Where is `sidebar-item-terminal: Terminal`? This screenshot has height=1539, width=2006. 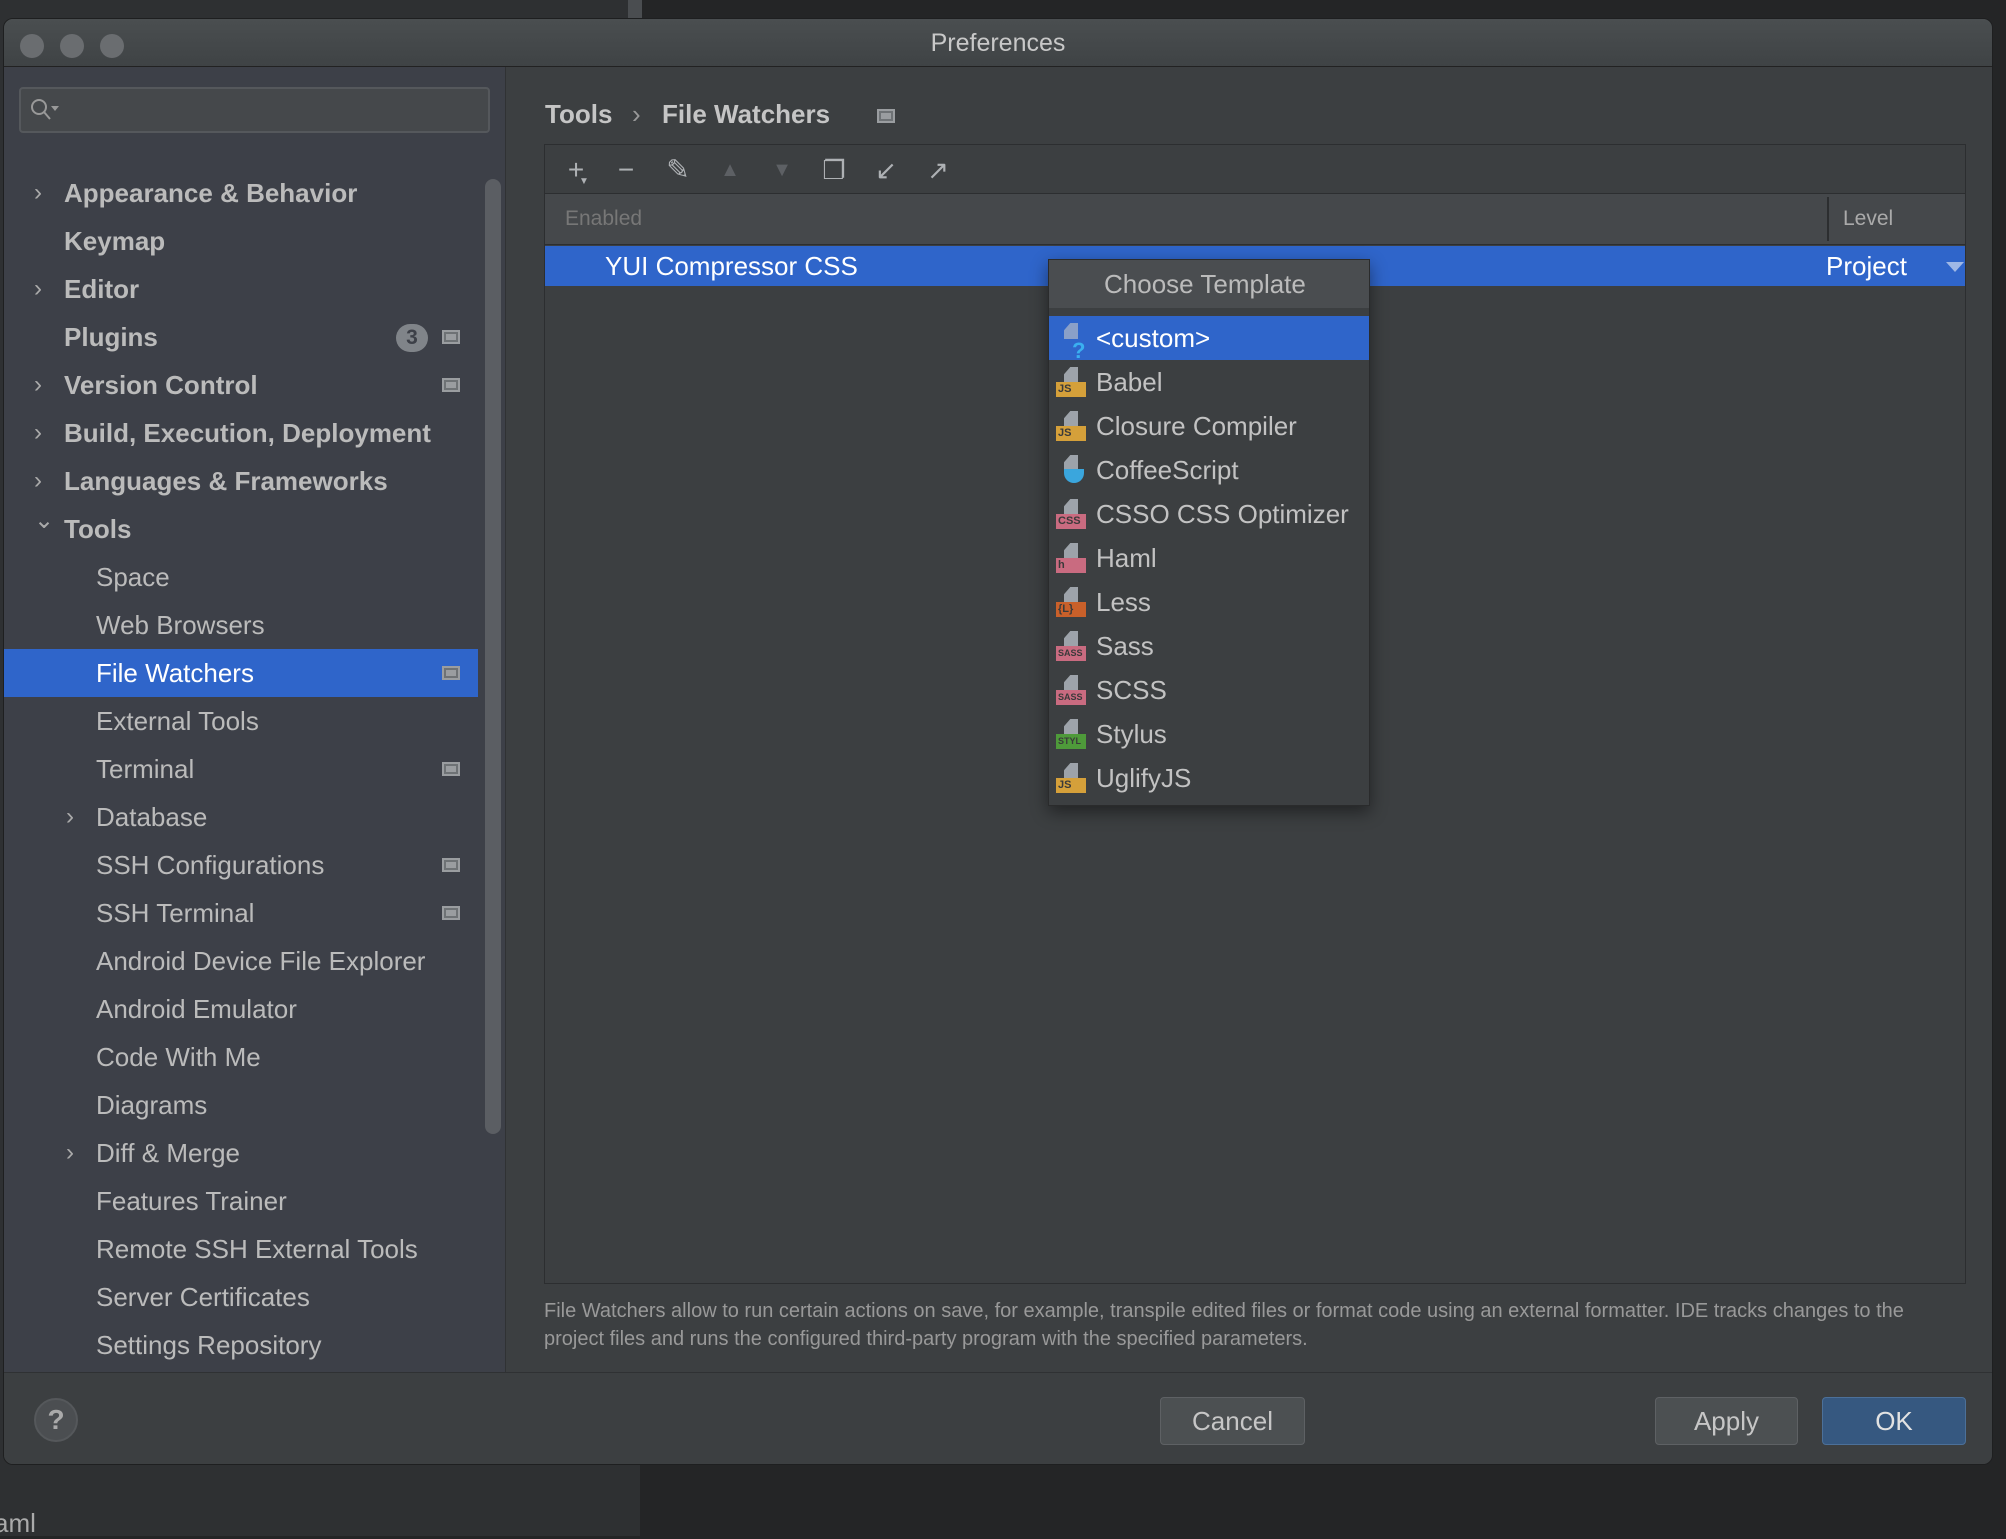 sidebar-item-terminal: Terminal is located at coordinates (241, 769).